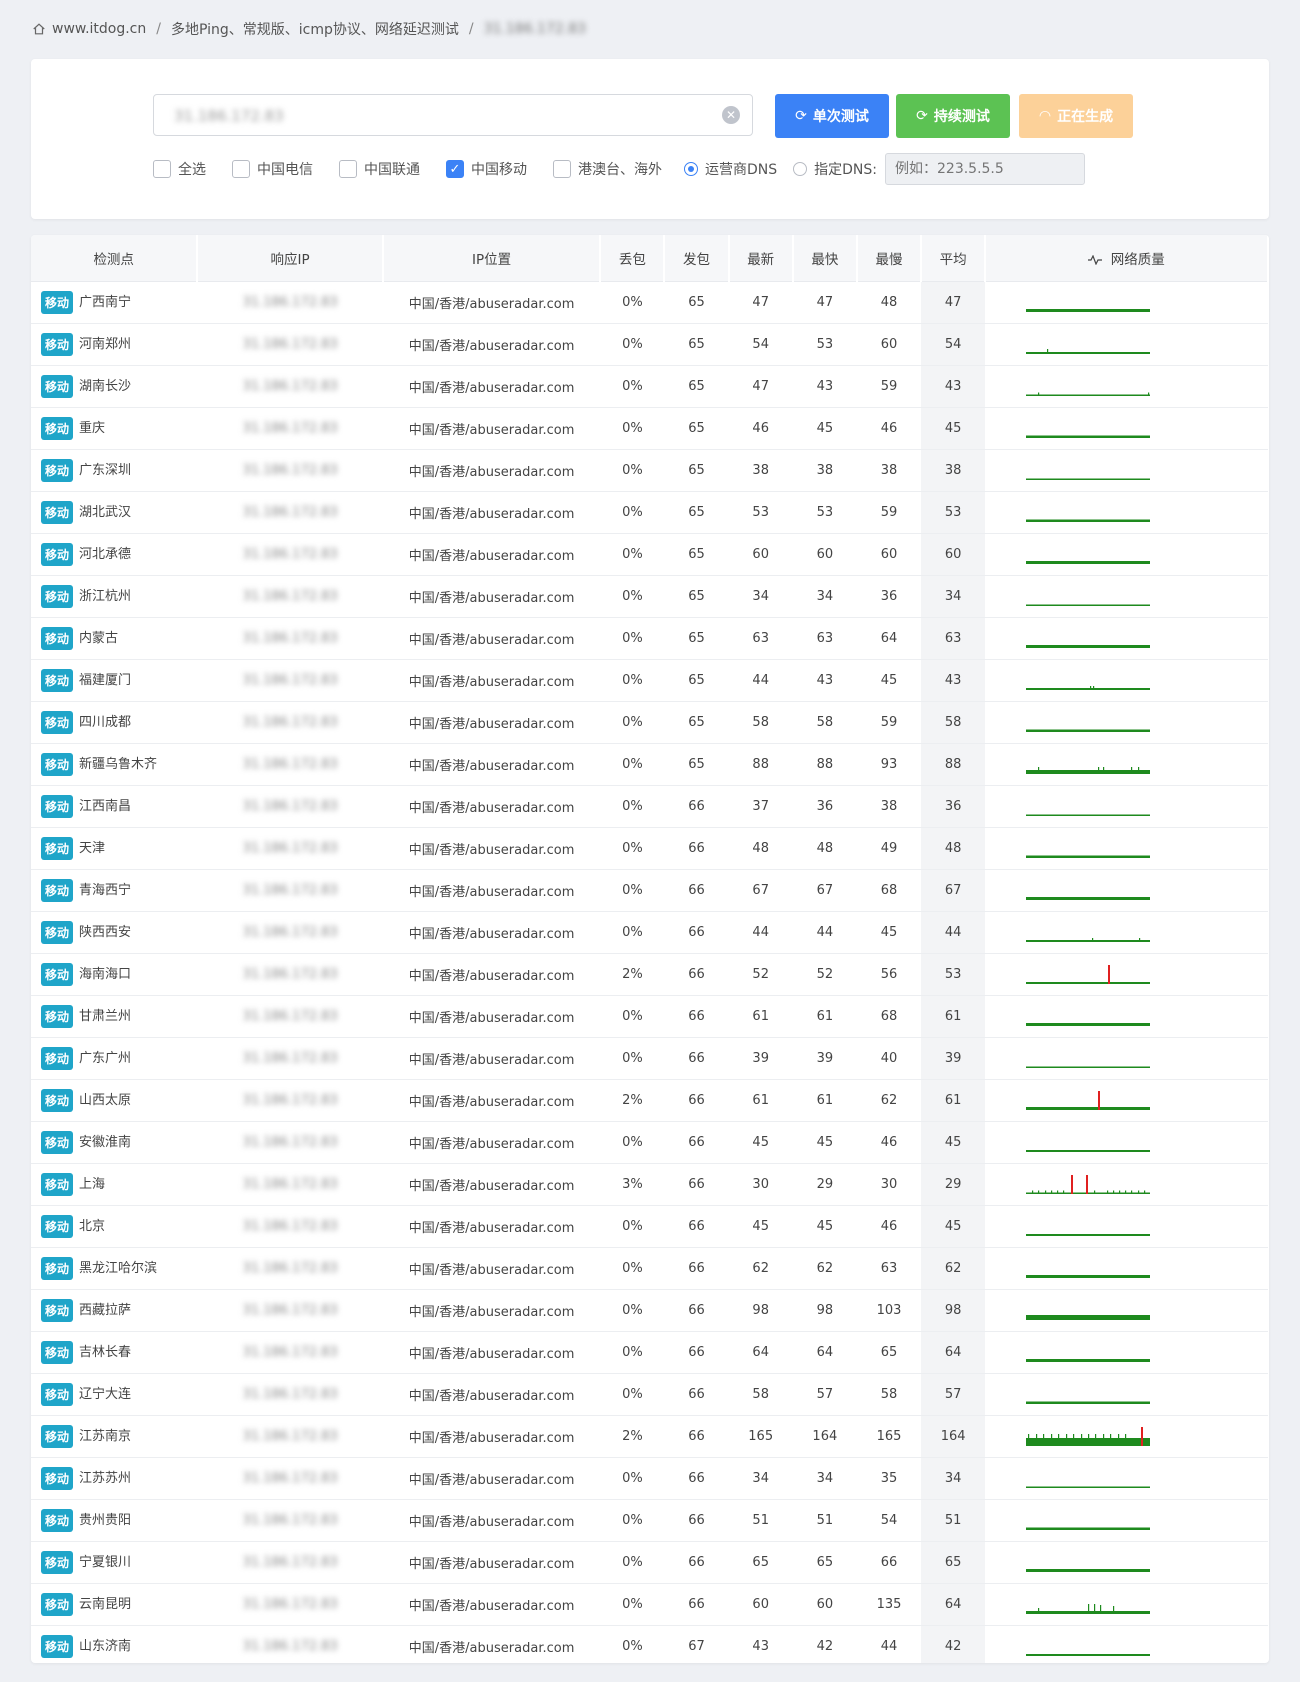  Describe the element at coordinates (953, 116) in the screenshot. I see `continuous-test-button: ⟳ 持续测试` at that location.